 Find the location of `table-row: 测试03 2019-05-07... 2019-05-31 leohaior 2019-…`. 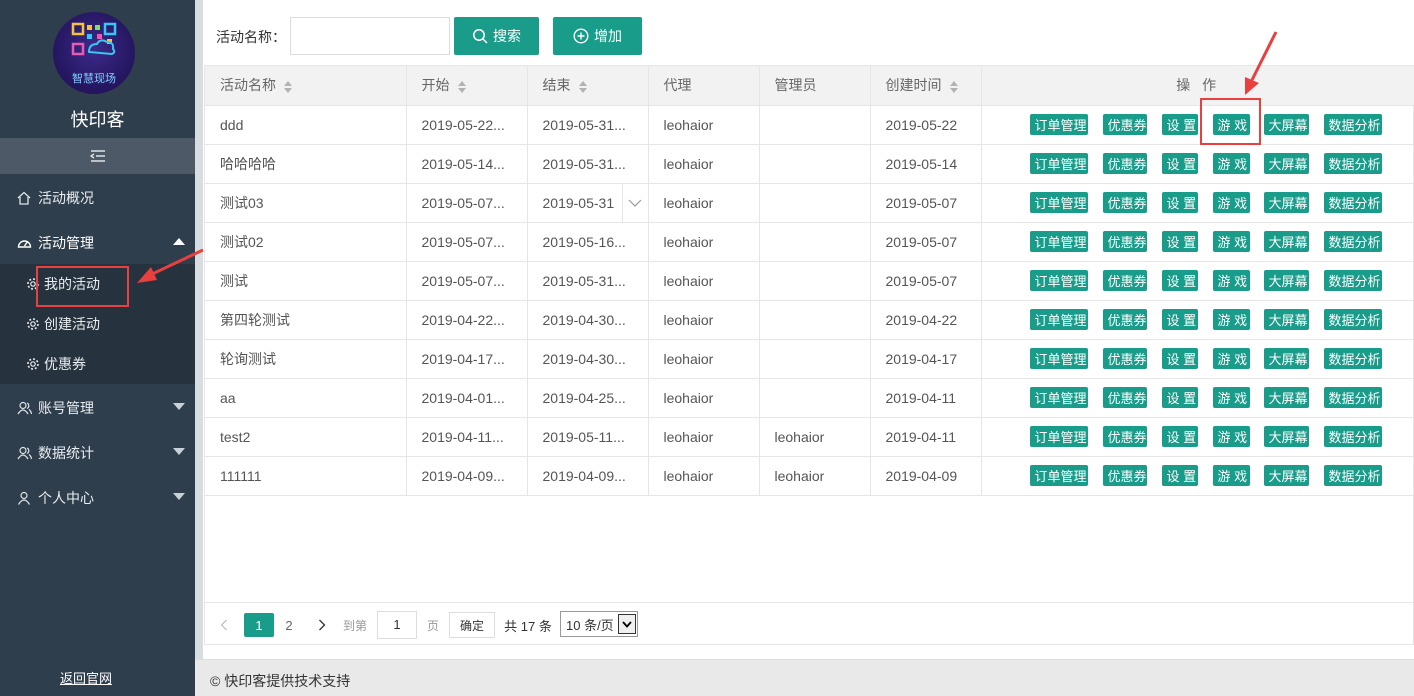

table-row: 测试03 2019-05-07... 2019-05-31 leohaior 2019-… is located at coordinates (809, 203).